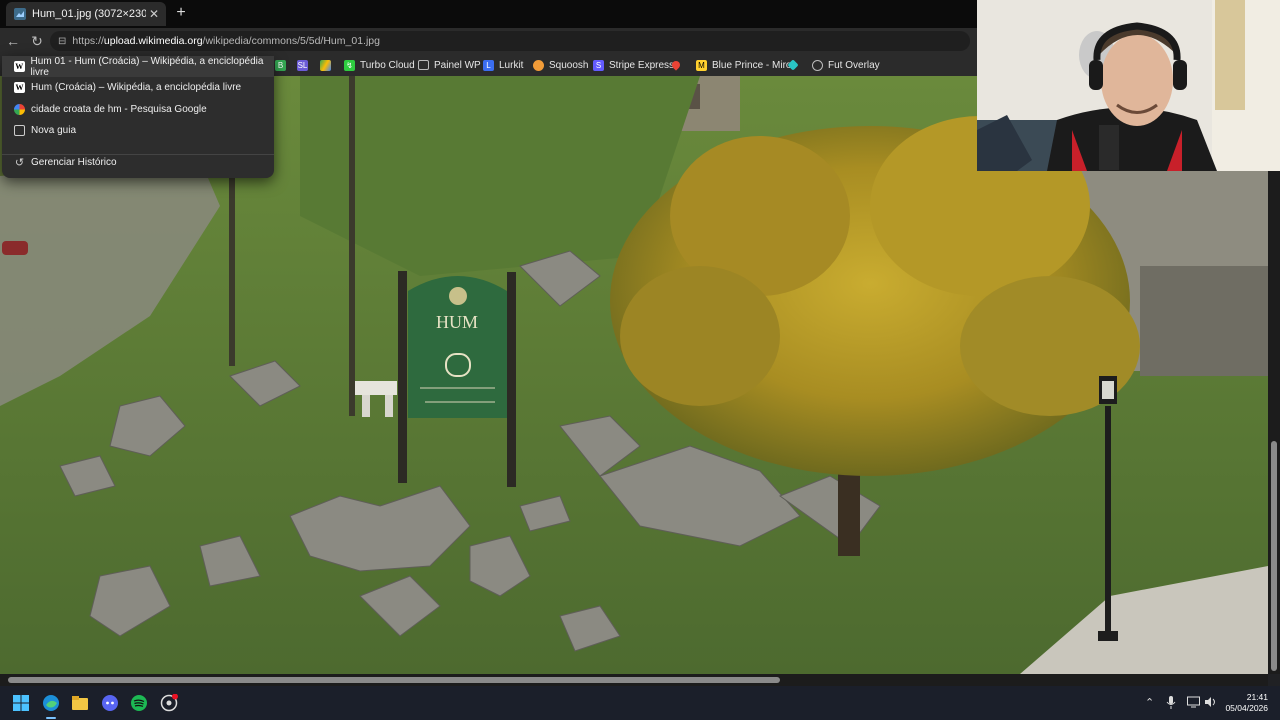 This screenshot has height=720, width=1280. What do you see at coordinates (423, 65) in the screenshot?
I see `folder-icon` at bounding box center [423, 65].